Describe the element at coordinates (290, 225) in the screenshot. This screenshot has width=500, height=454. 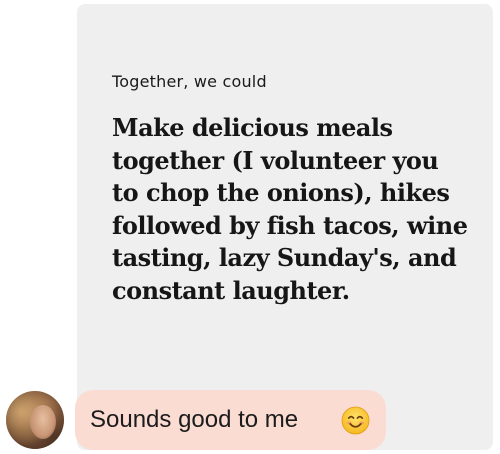
I see `prompt-answer-line: followed by fish tacos, wine` at that location.